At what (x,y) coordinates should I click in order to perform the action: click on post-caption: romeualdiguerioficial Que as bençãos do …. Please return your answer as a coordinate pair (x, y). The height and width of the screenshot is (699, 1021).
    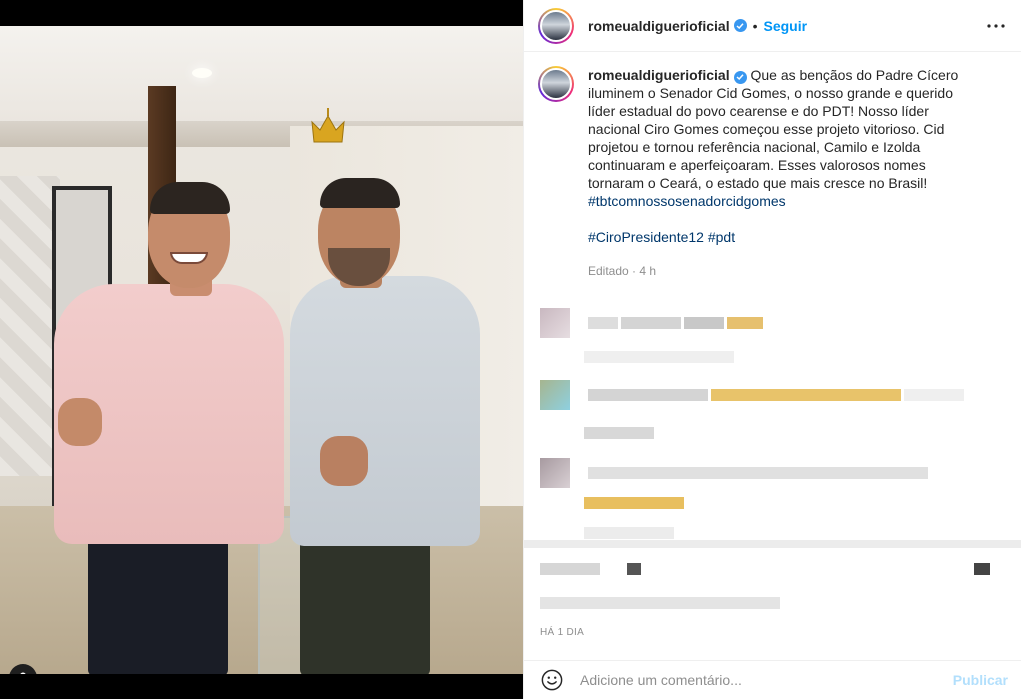
    Looking at the image, I should click on (773, 173).